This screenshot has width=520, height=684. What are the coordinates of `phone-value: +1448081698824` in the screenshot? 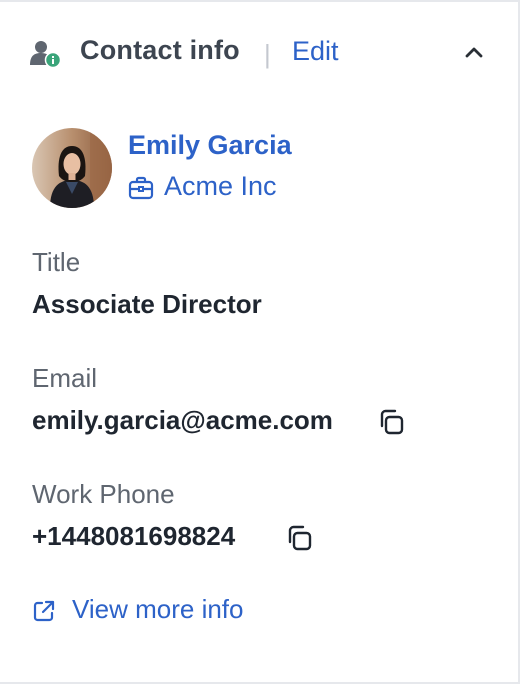 It's located at (134, 536).